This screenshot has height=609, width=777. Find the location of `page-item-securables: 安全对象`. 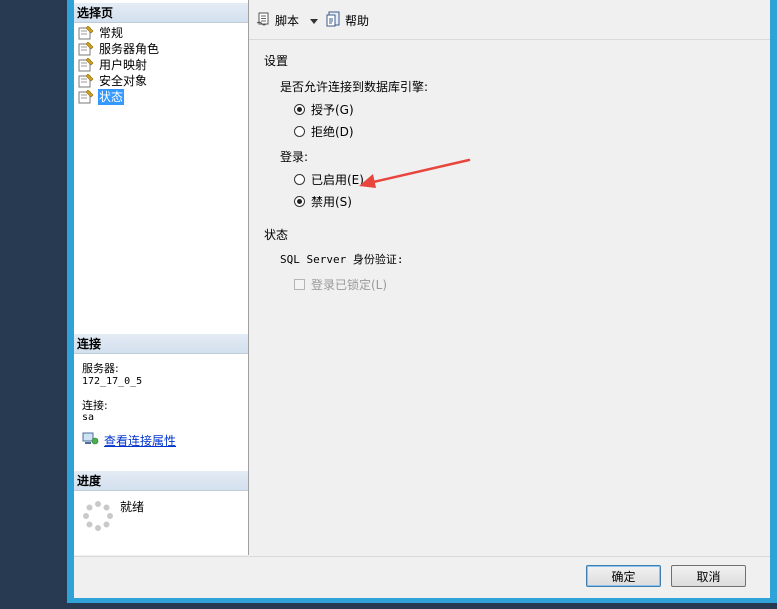

page-item-securables: 安全对象 is located at coordinates (113, 81).